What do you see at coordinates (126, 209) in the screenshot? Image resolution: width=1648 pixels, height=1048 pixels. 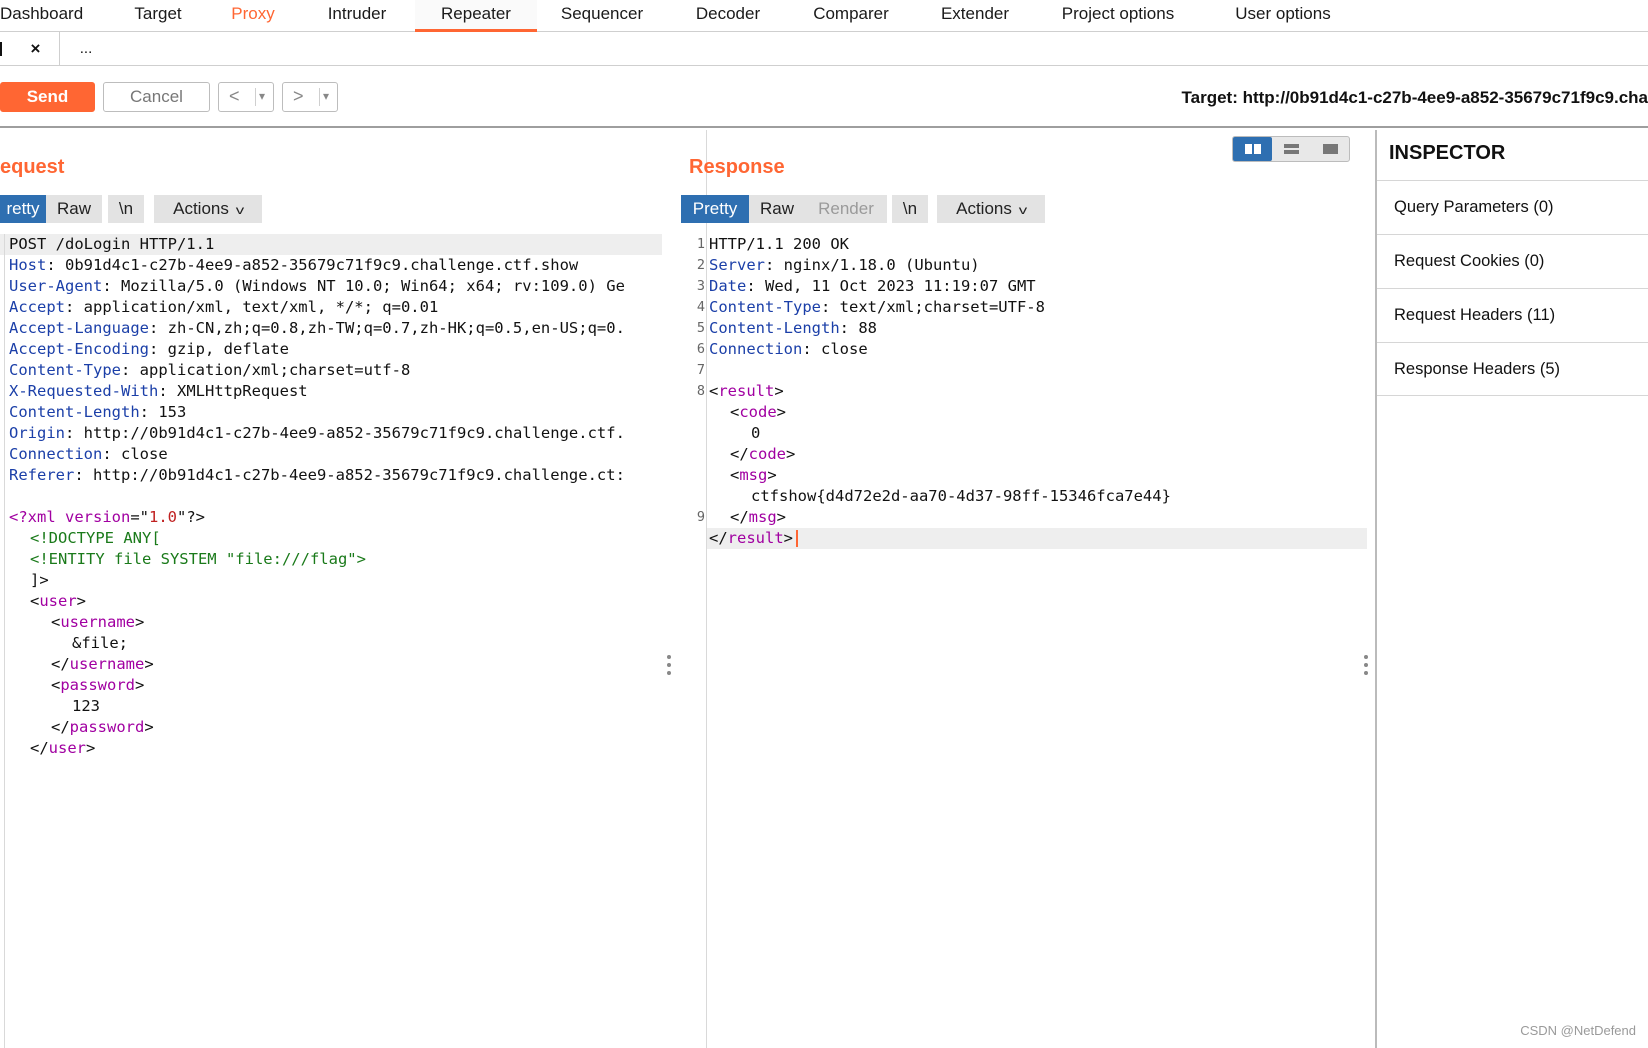 I see `request-newline-toggle: \n` at bounding box center [126, 209].